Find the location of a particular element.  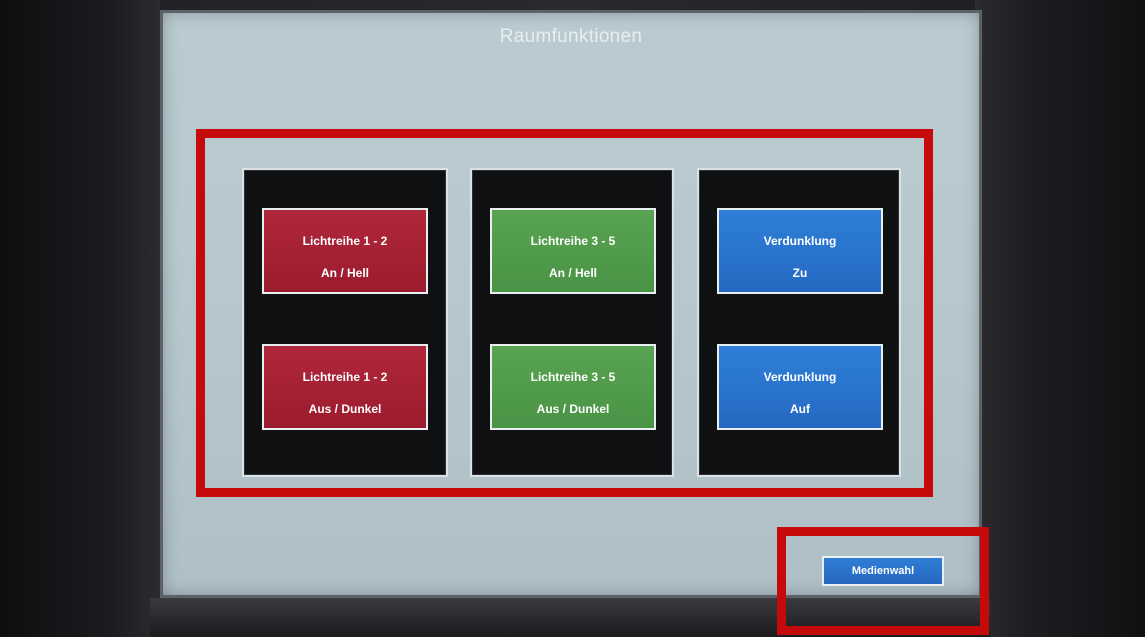

blinds-open-button: Verdunklung Auf is located at coordinates (800, 387).